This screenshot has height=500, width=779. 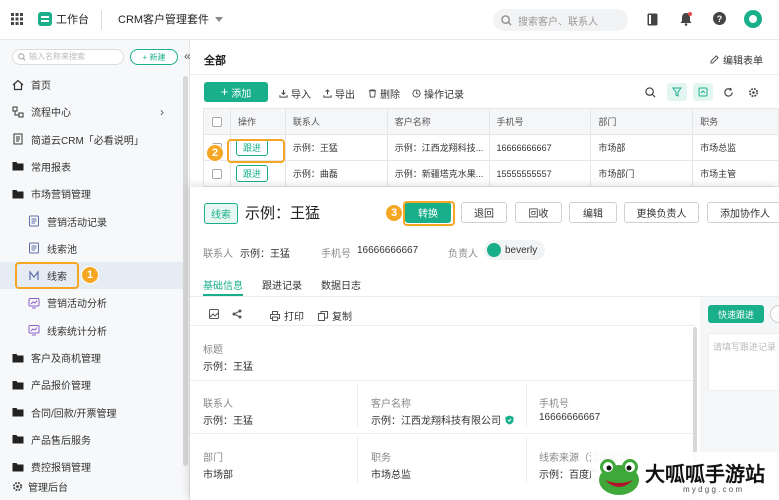 I want to click on operation-log-button: 操作记录, so click(x=438, y=93).